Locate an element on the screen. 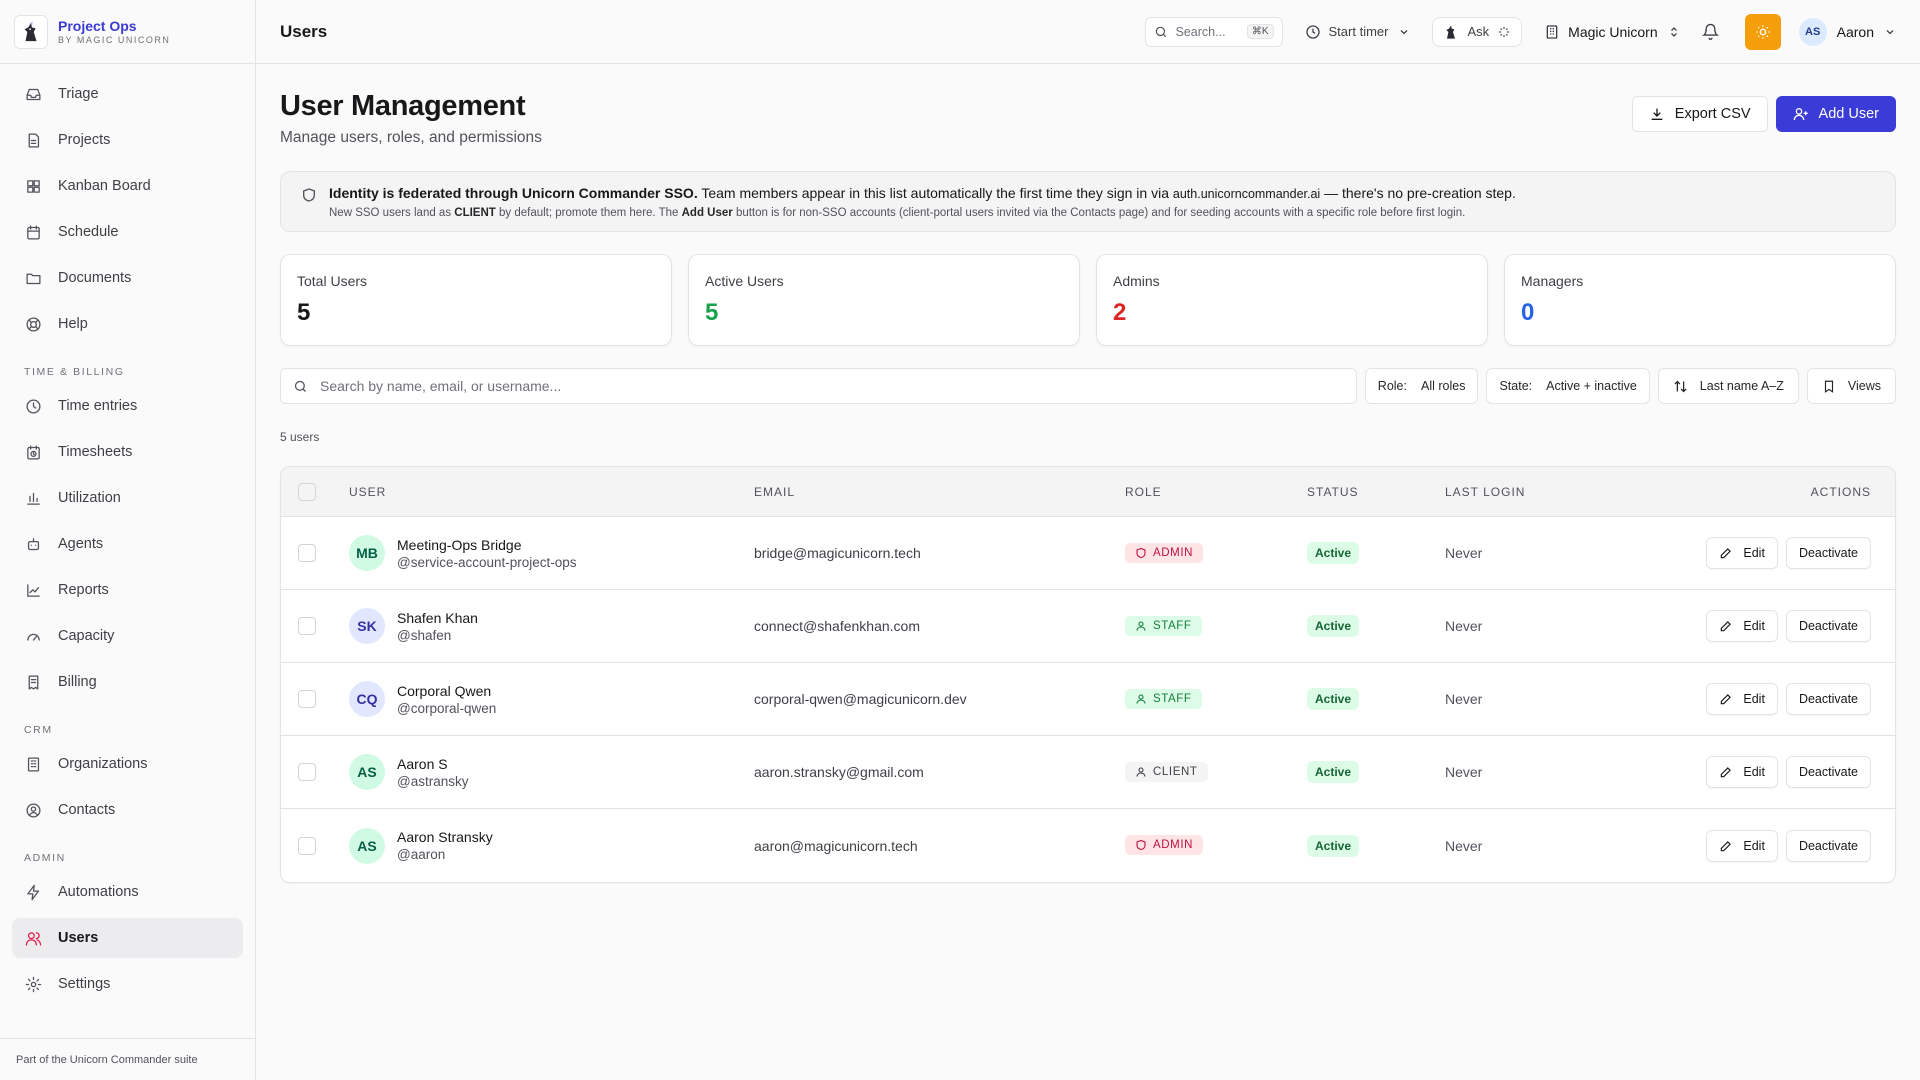  user-search is located at coordinates (818, 386).